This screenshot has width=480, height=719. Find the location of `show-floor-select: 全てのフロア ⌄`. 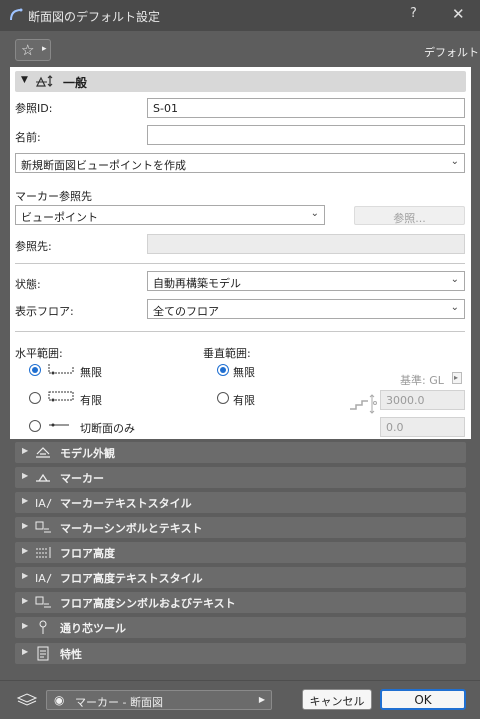

show-floor-select: 全てのフロア ⌄ is located at coordinates (306, 309).